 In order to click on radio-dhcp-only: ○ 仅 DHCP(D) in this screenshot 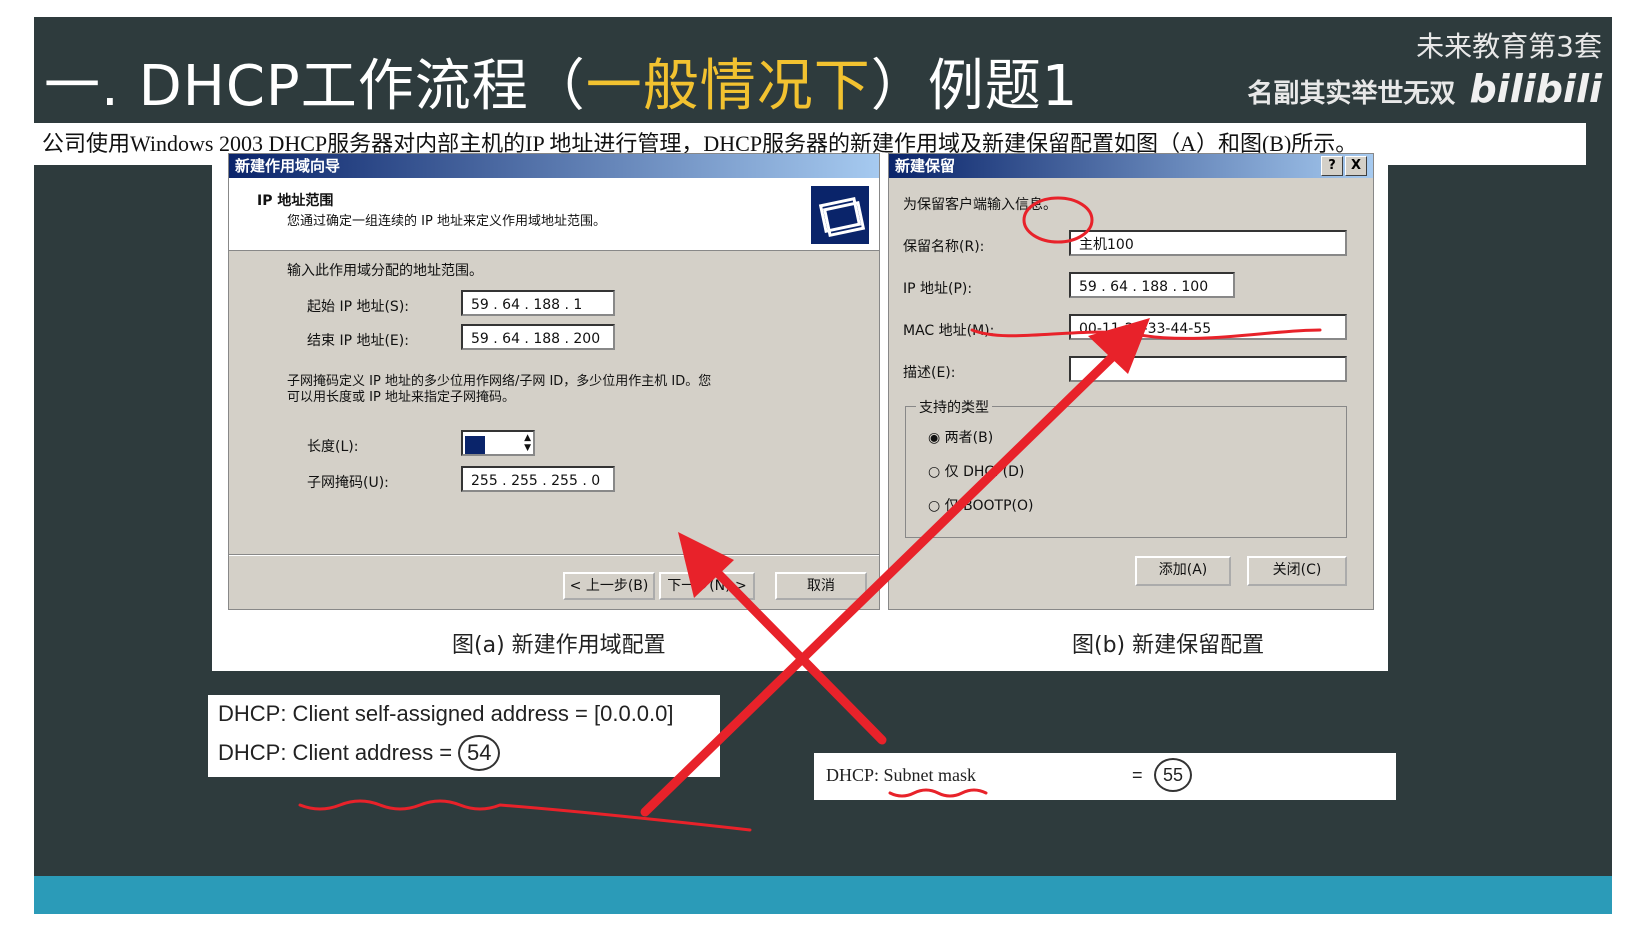, I will do `click(976, 471)`.